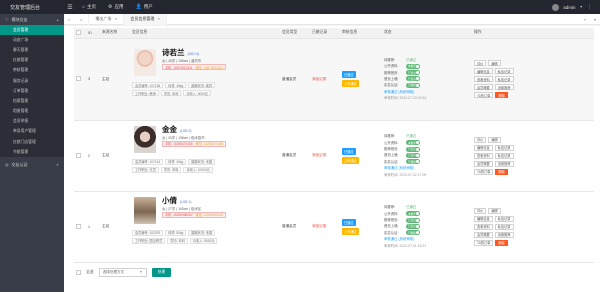 This screenshot has width=600, height=292. I want to click on tab-square: 播出广场 ✕, so click(107, 19).